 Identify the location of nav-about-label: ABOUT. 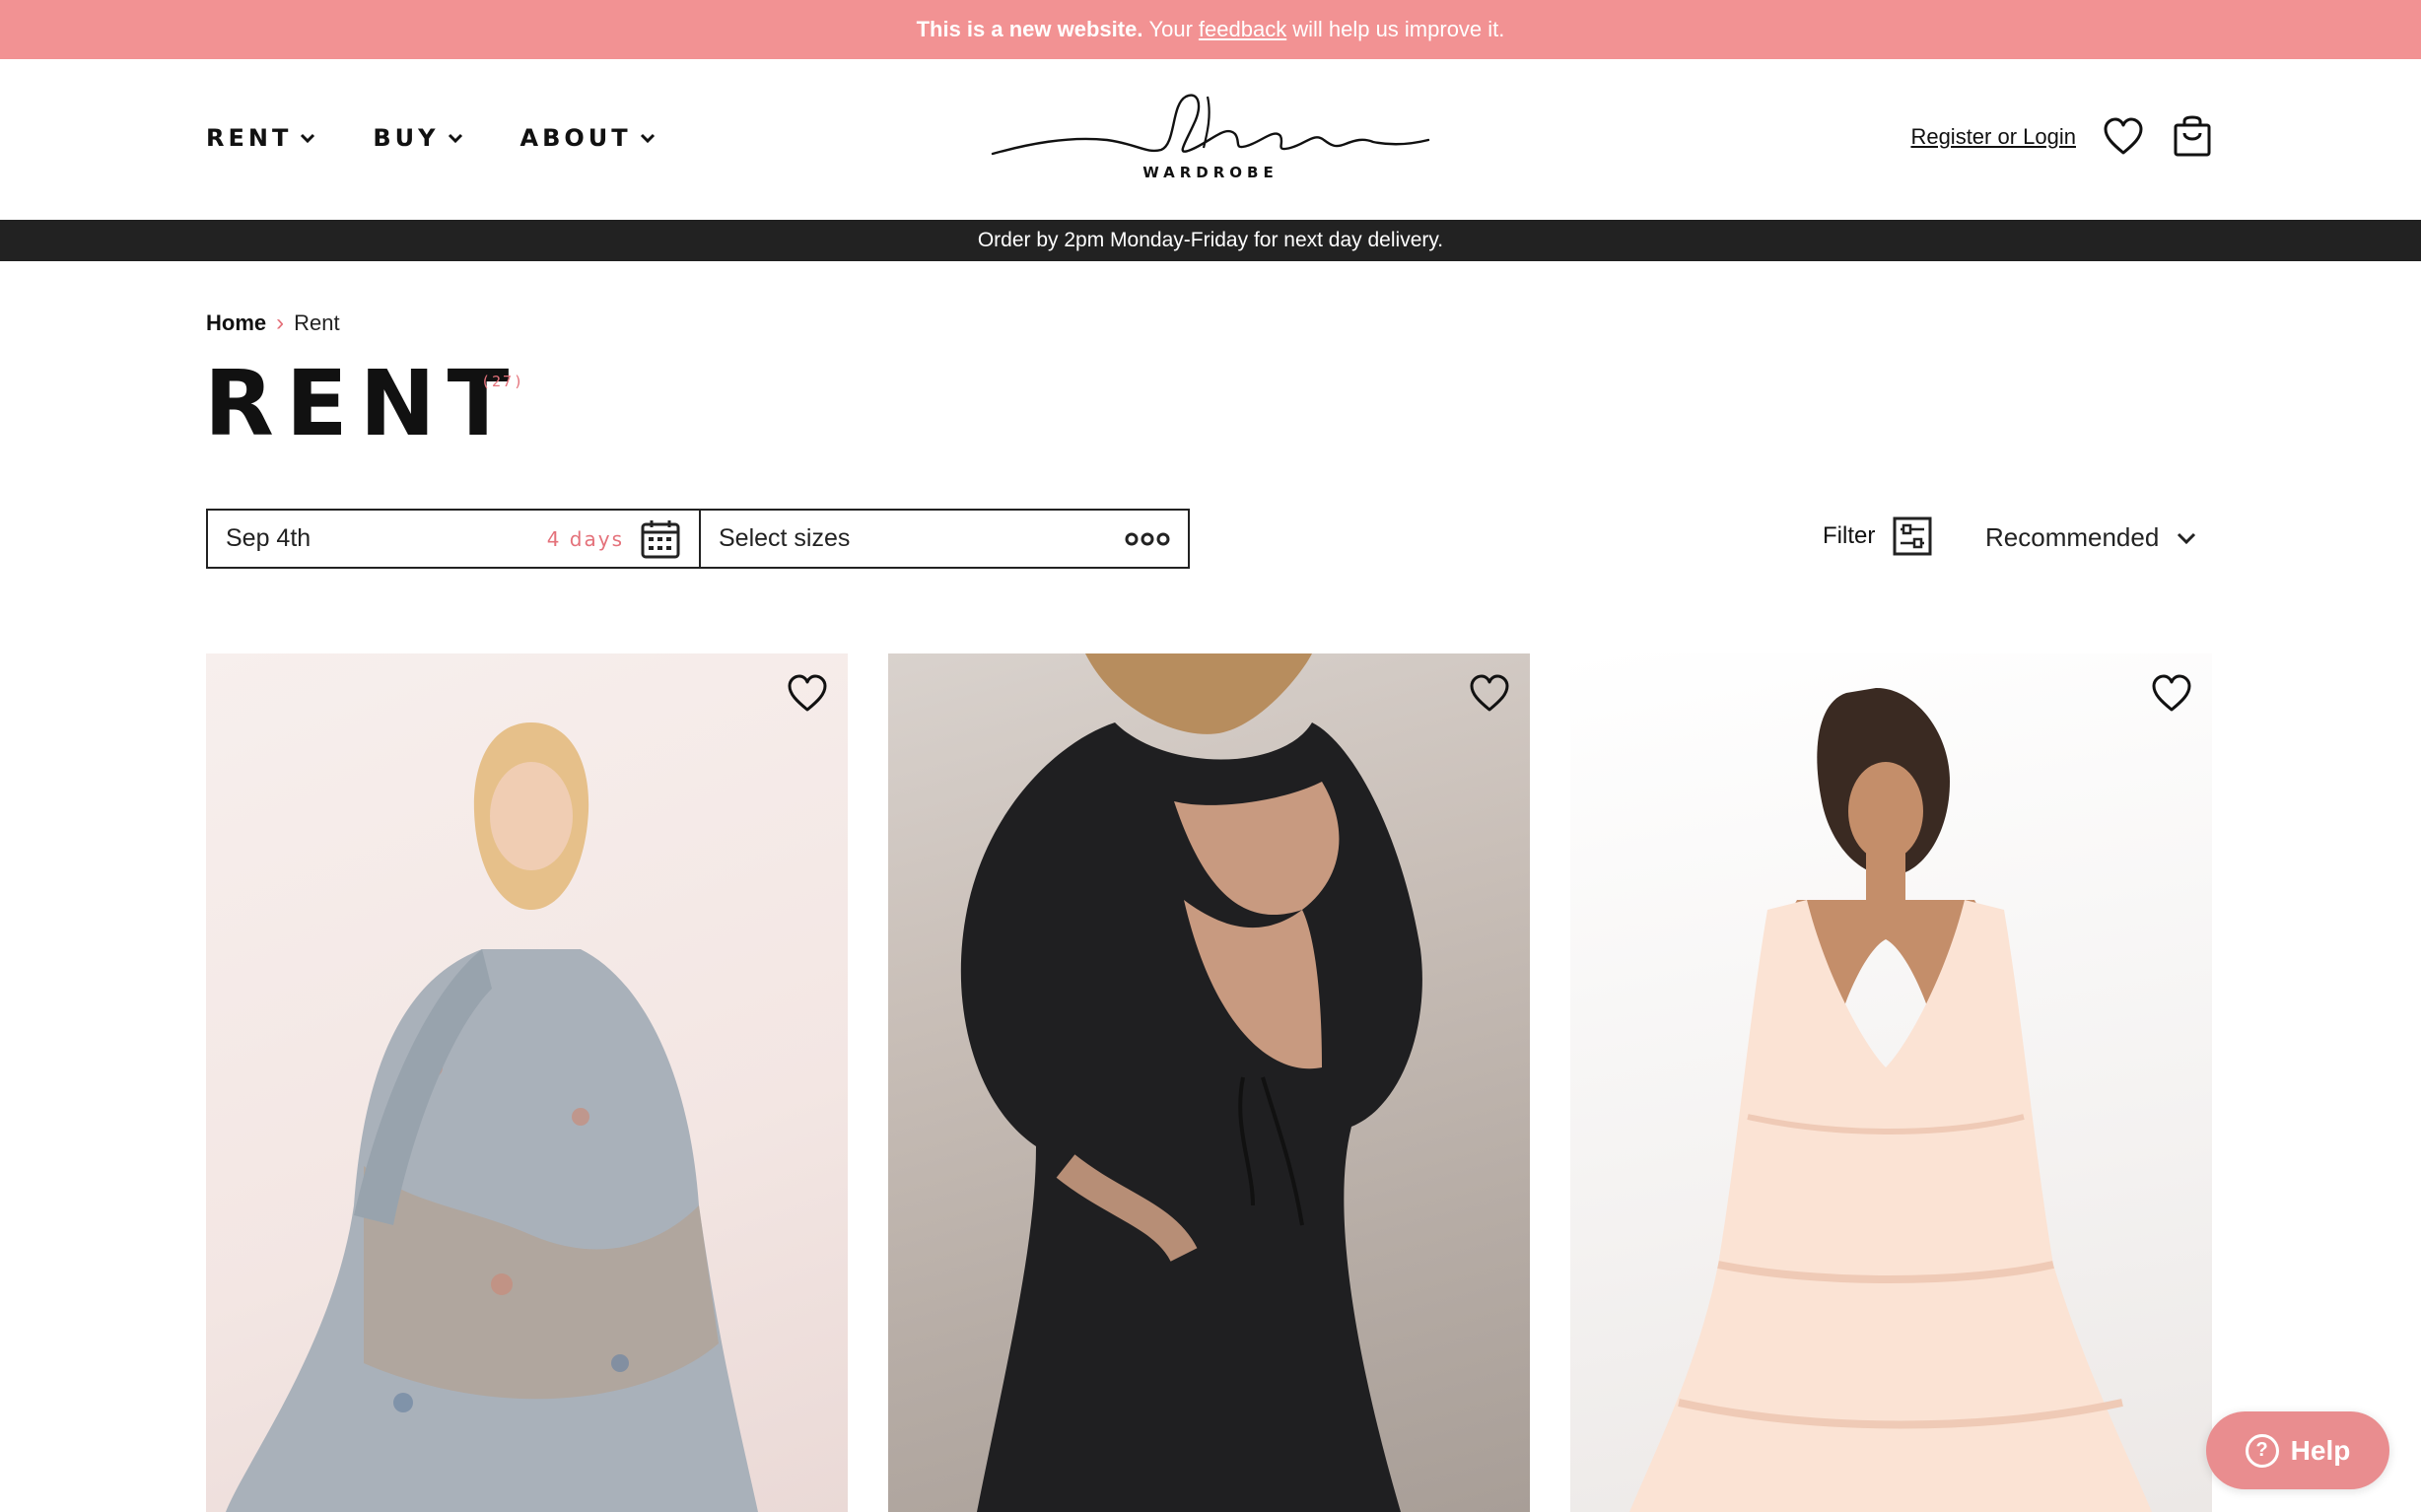
(575, 138).